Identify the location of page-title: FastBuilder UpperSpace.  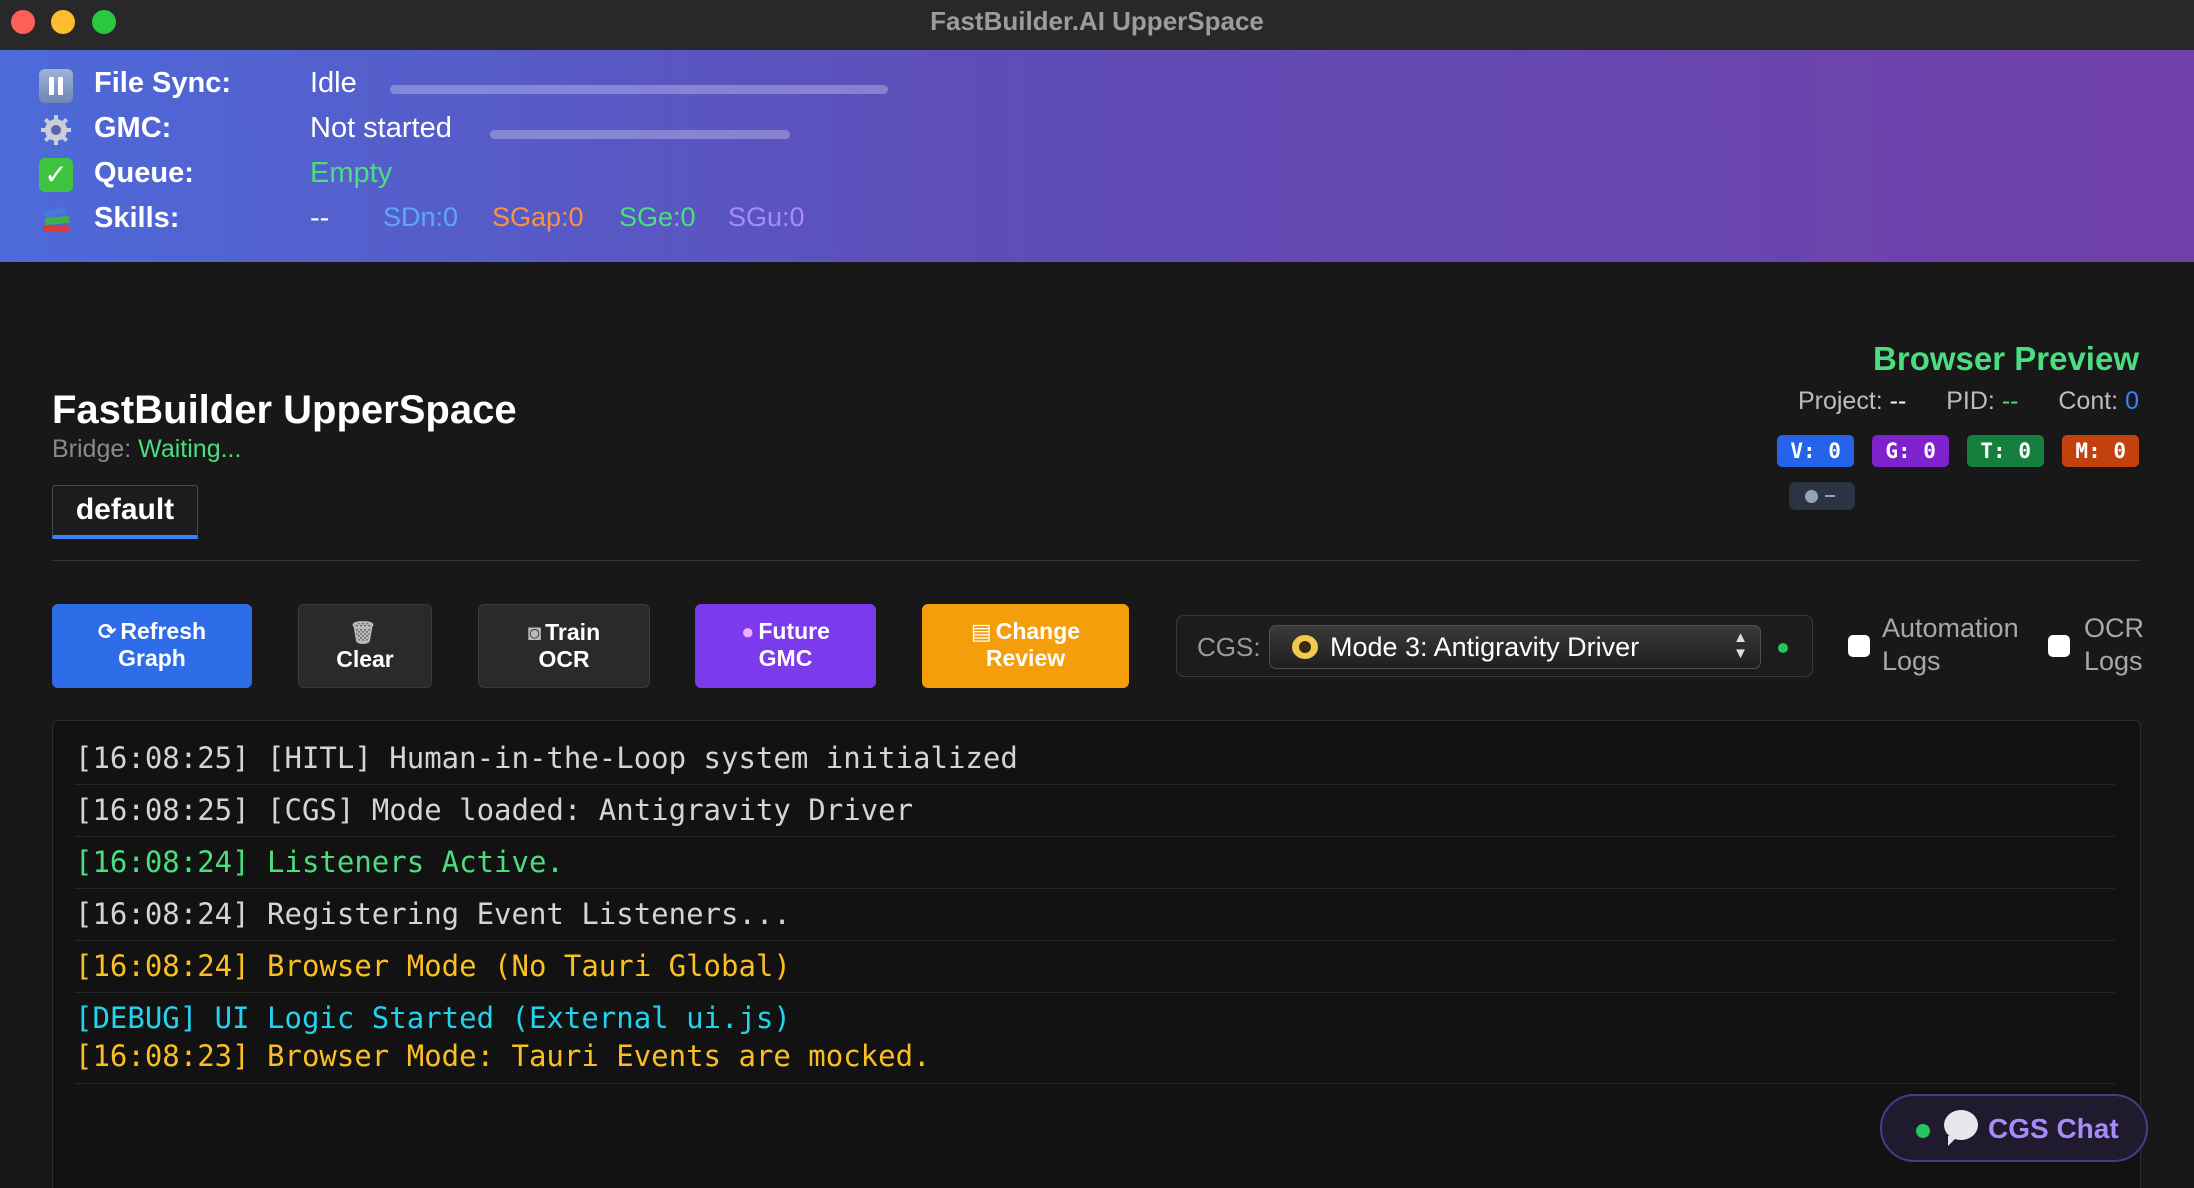
(284, 410).